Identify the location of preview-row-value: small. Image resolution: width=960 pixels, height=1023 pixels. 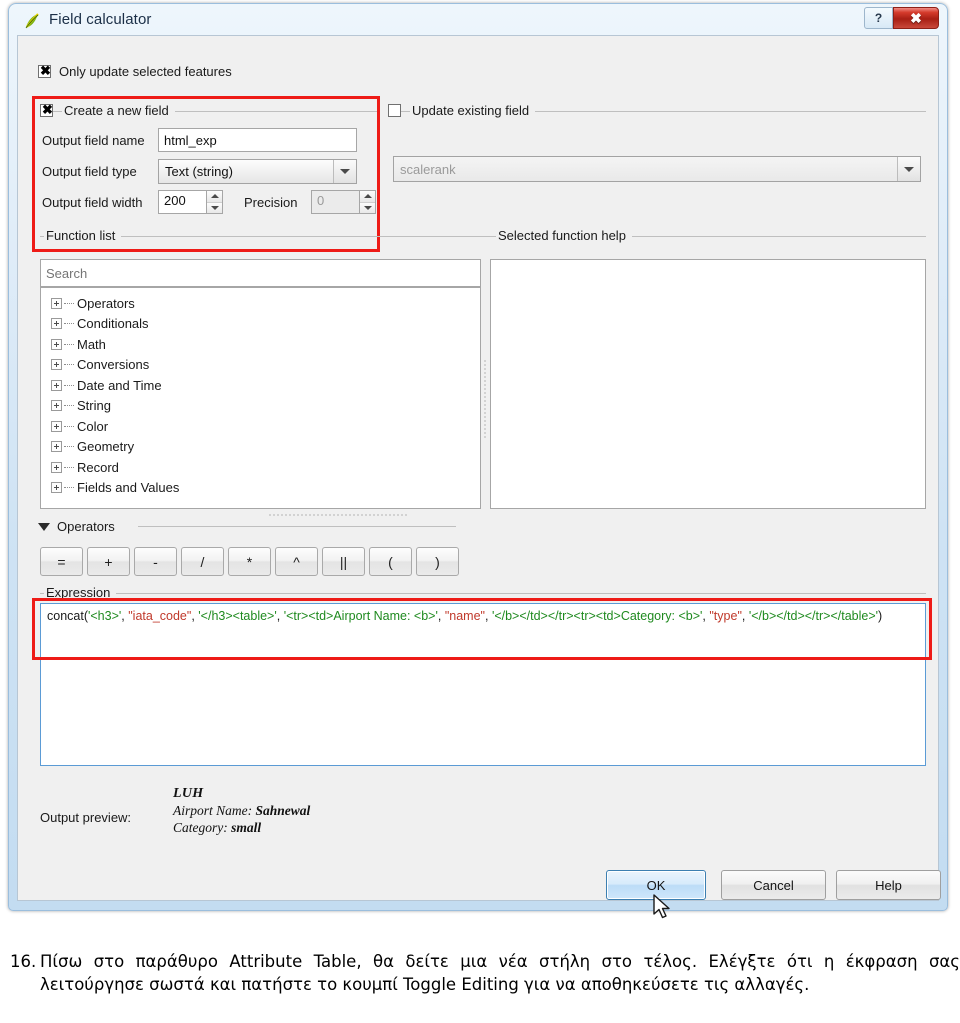
(246, 827).